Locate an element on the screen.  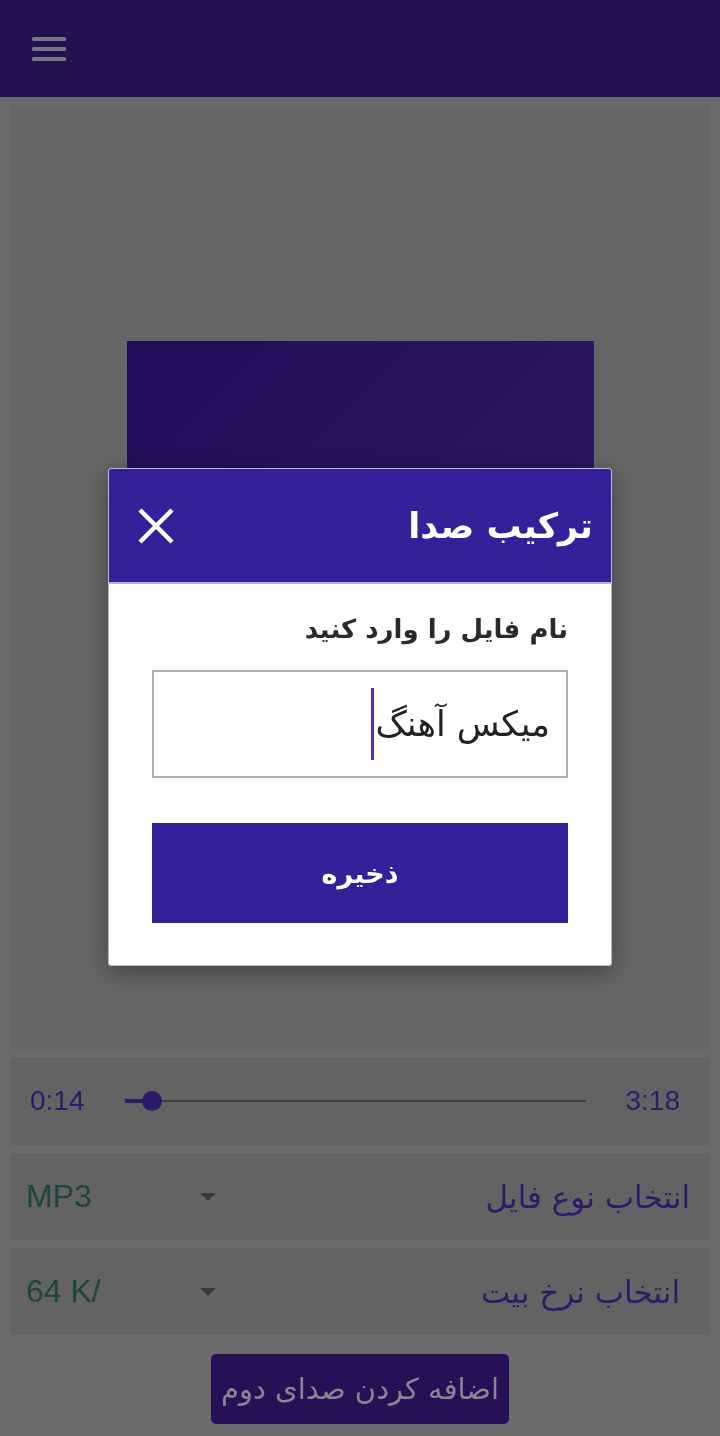
total-time: 3:18 is located at coordinates (652, 1101).